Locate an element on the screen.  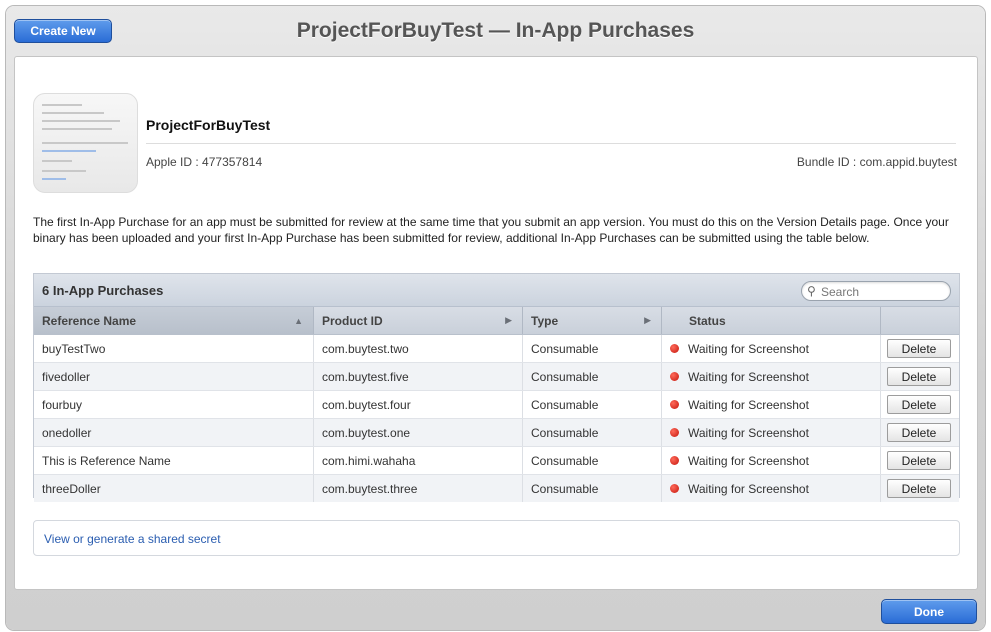
dialog-title: ProjectForBuyTest — In-App Purchases is located at coordinates (495, 30).